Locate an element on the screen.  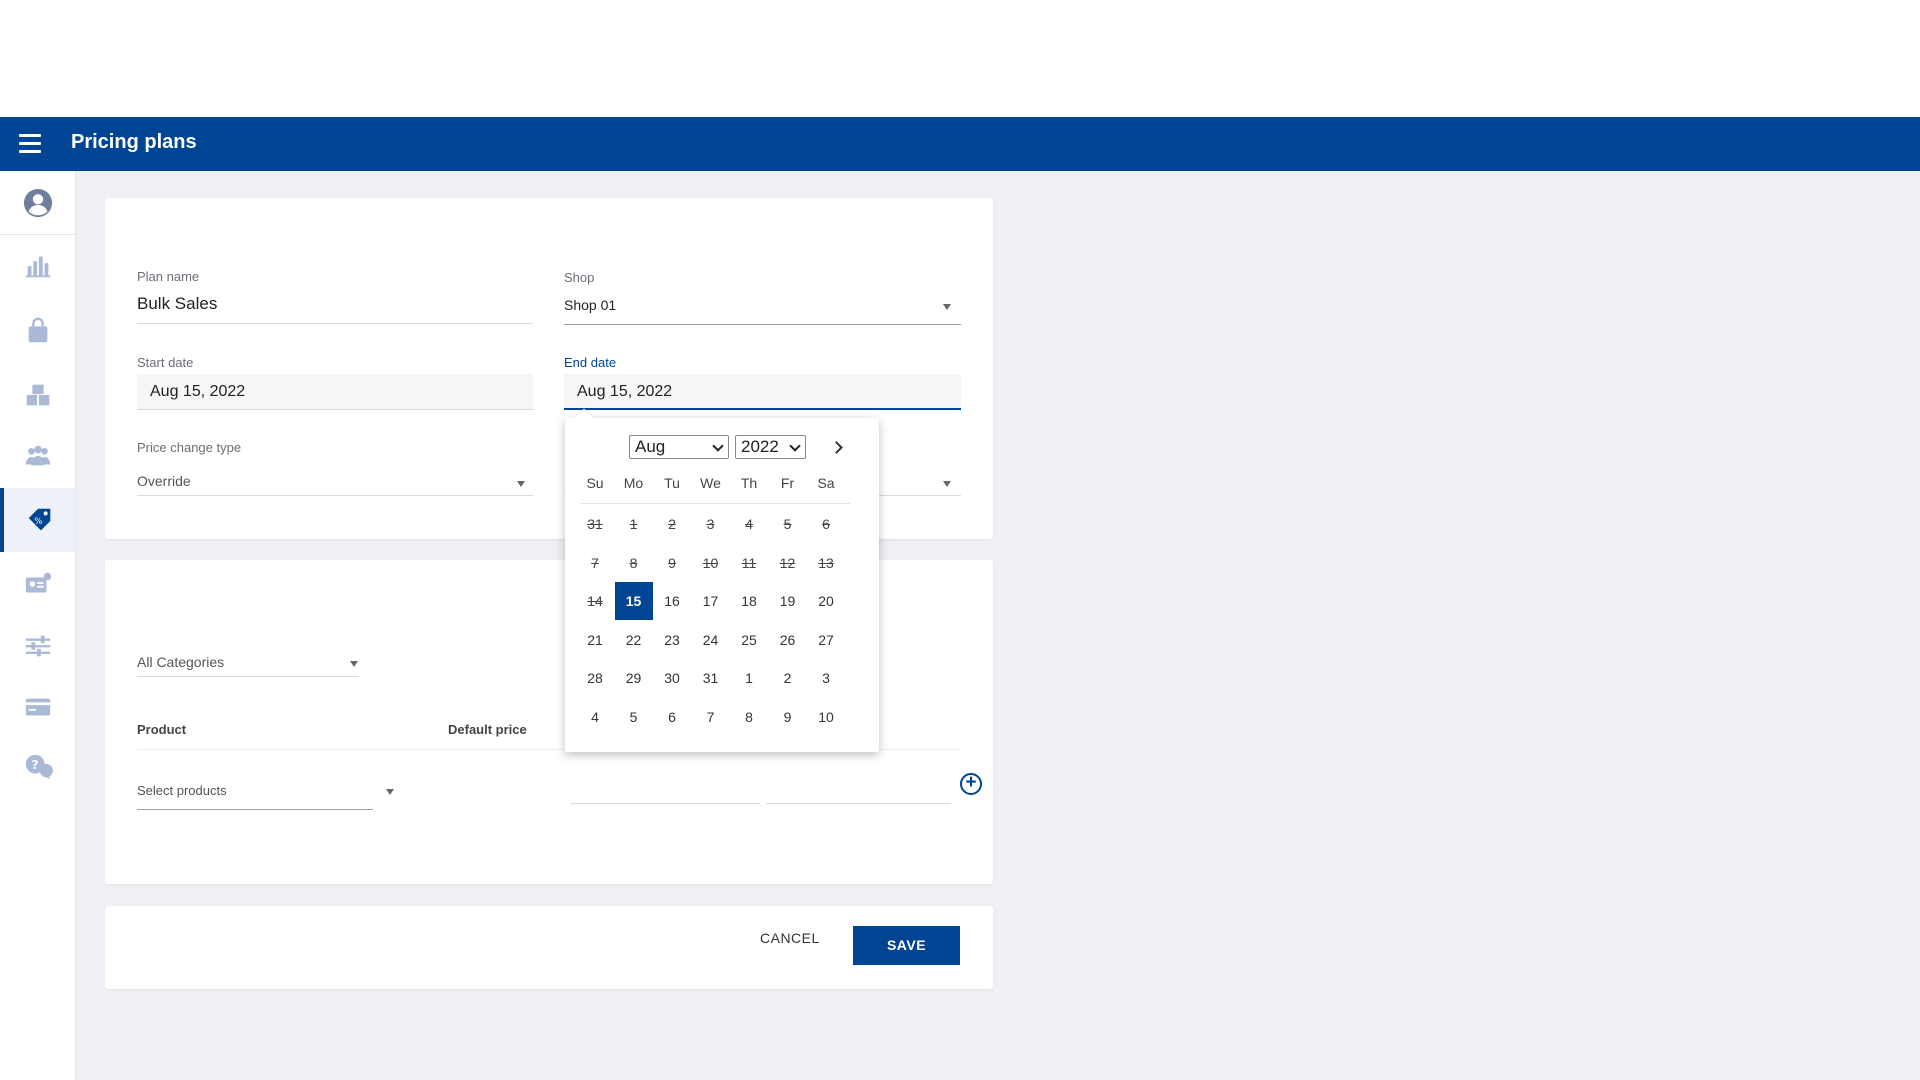
calendar-day-selected: 15 is located at coordinates (633, 601).